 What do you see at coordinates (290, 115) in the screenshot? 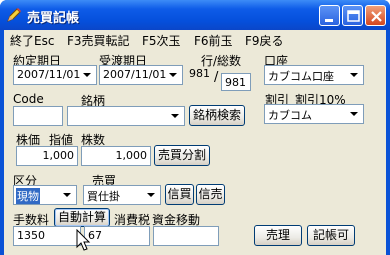
I see `broker-value: カブコム` at bounding box center [290, 115].